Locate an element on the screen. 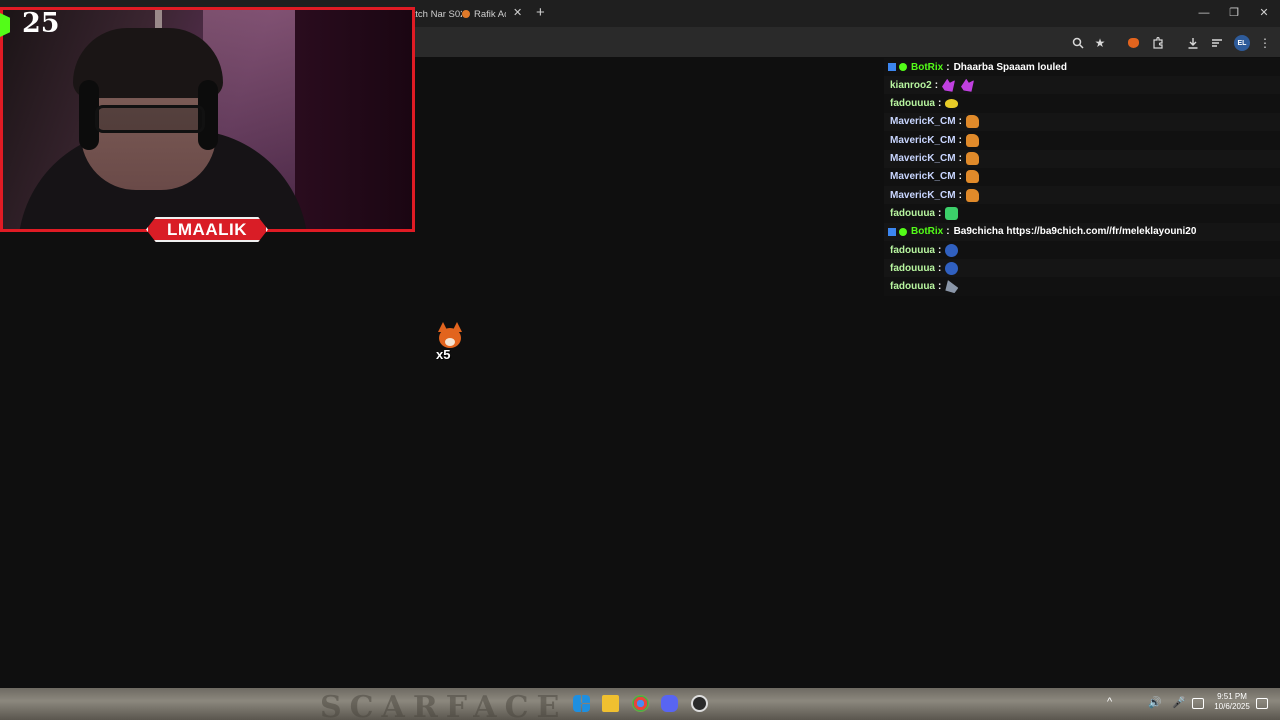 The height and width of the screenshot is (720, 1280). grey-emote-icon is located at coordinates (952, 287).